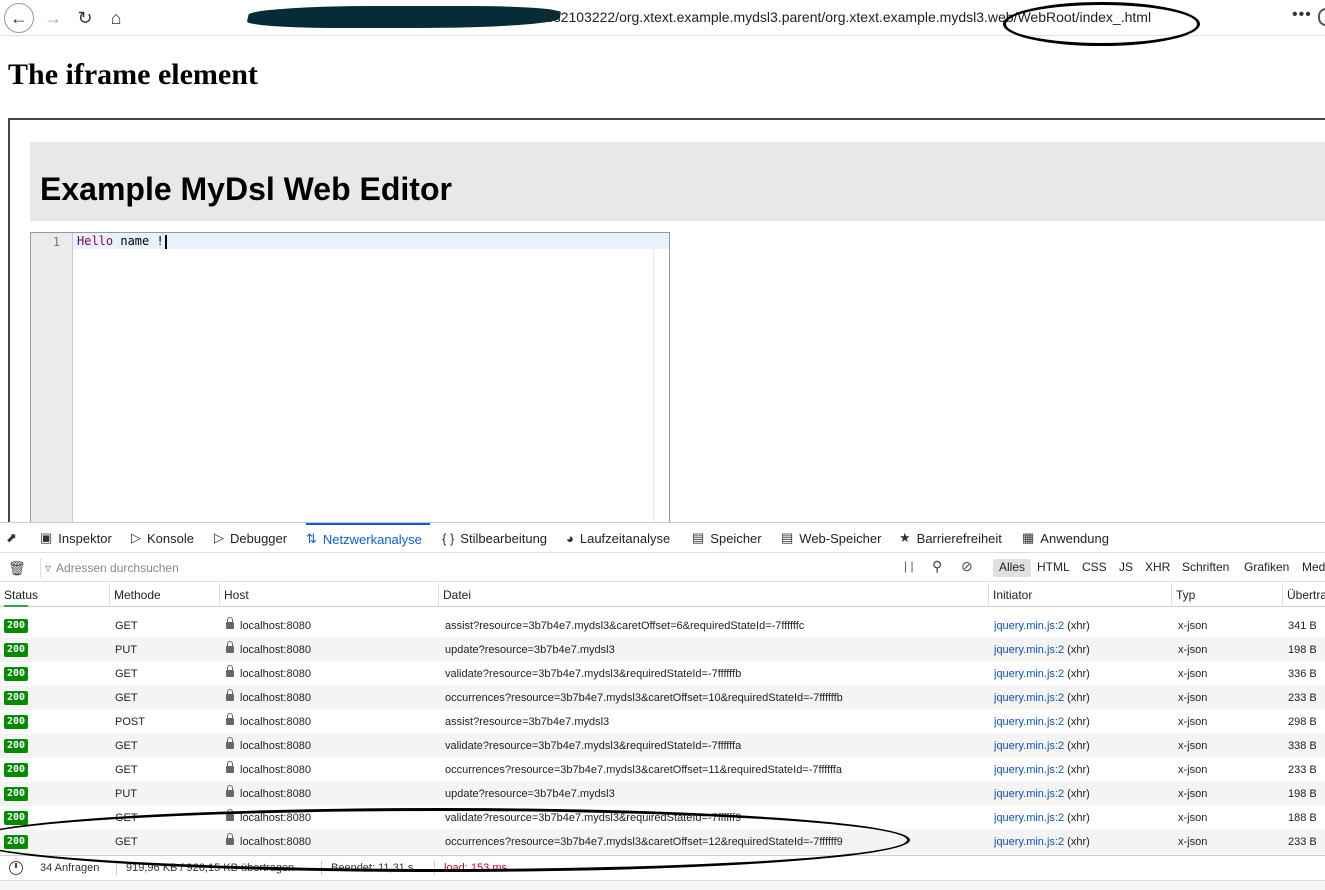 The width and height of the screenshot is (1325, 890). Describe the element at coordinates (116, 18) in the screenshot. I see `home-icon: ⌂` at that location.